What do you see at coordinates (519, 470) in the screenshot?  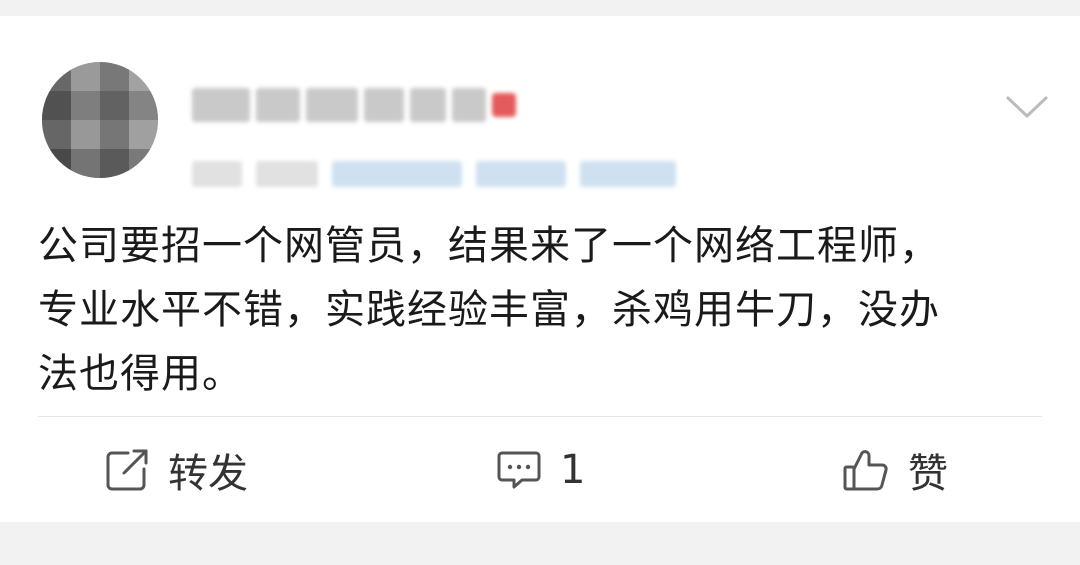 I see `comment-icon` at bounding box center [519, 470].